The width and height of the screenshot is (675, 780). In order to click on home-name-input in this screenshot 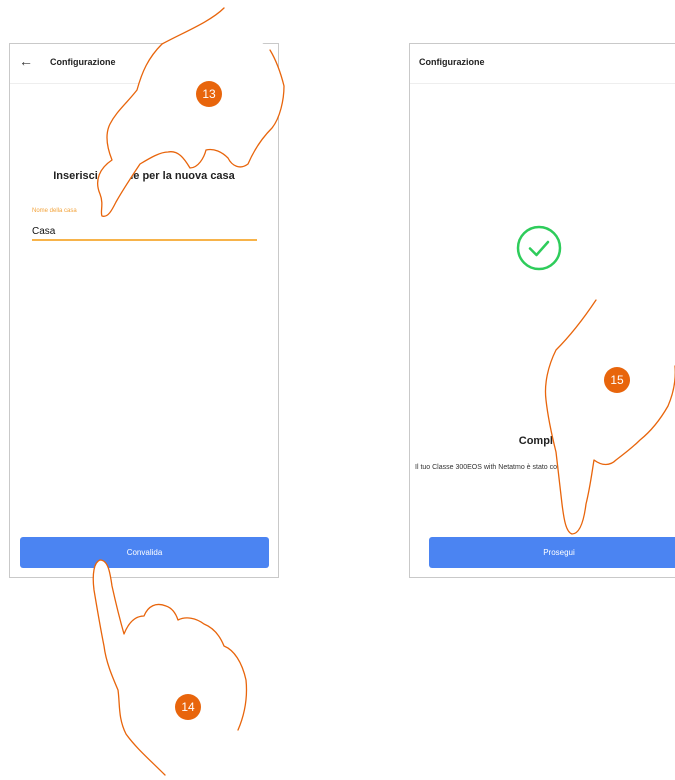, I will do `click(144, 232)`.